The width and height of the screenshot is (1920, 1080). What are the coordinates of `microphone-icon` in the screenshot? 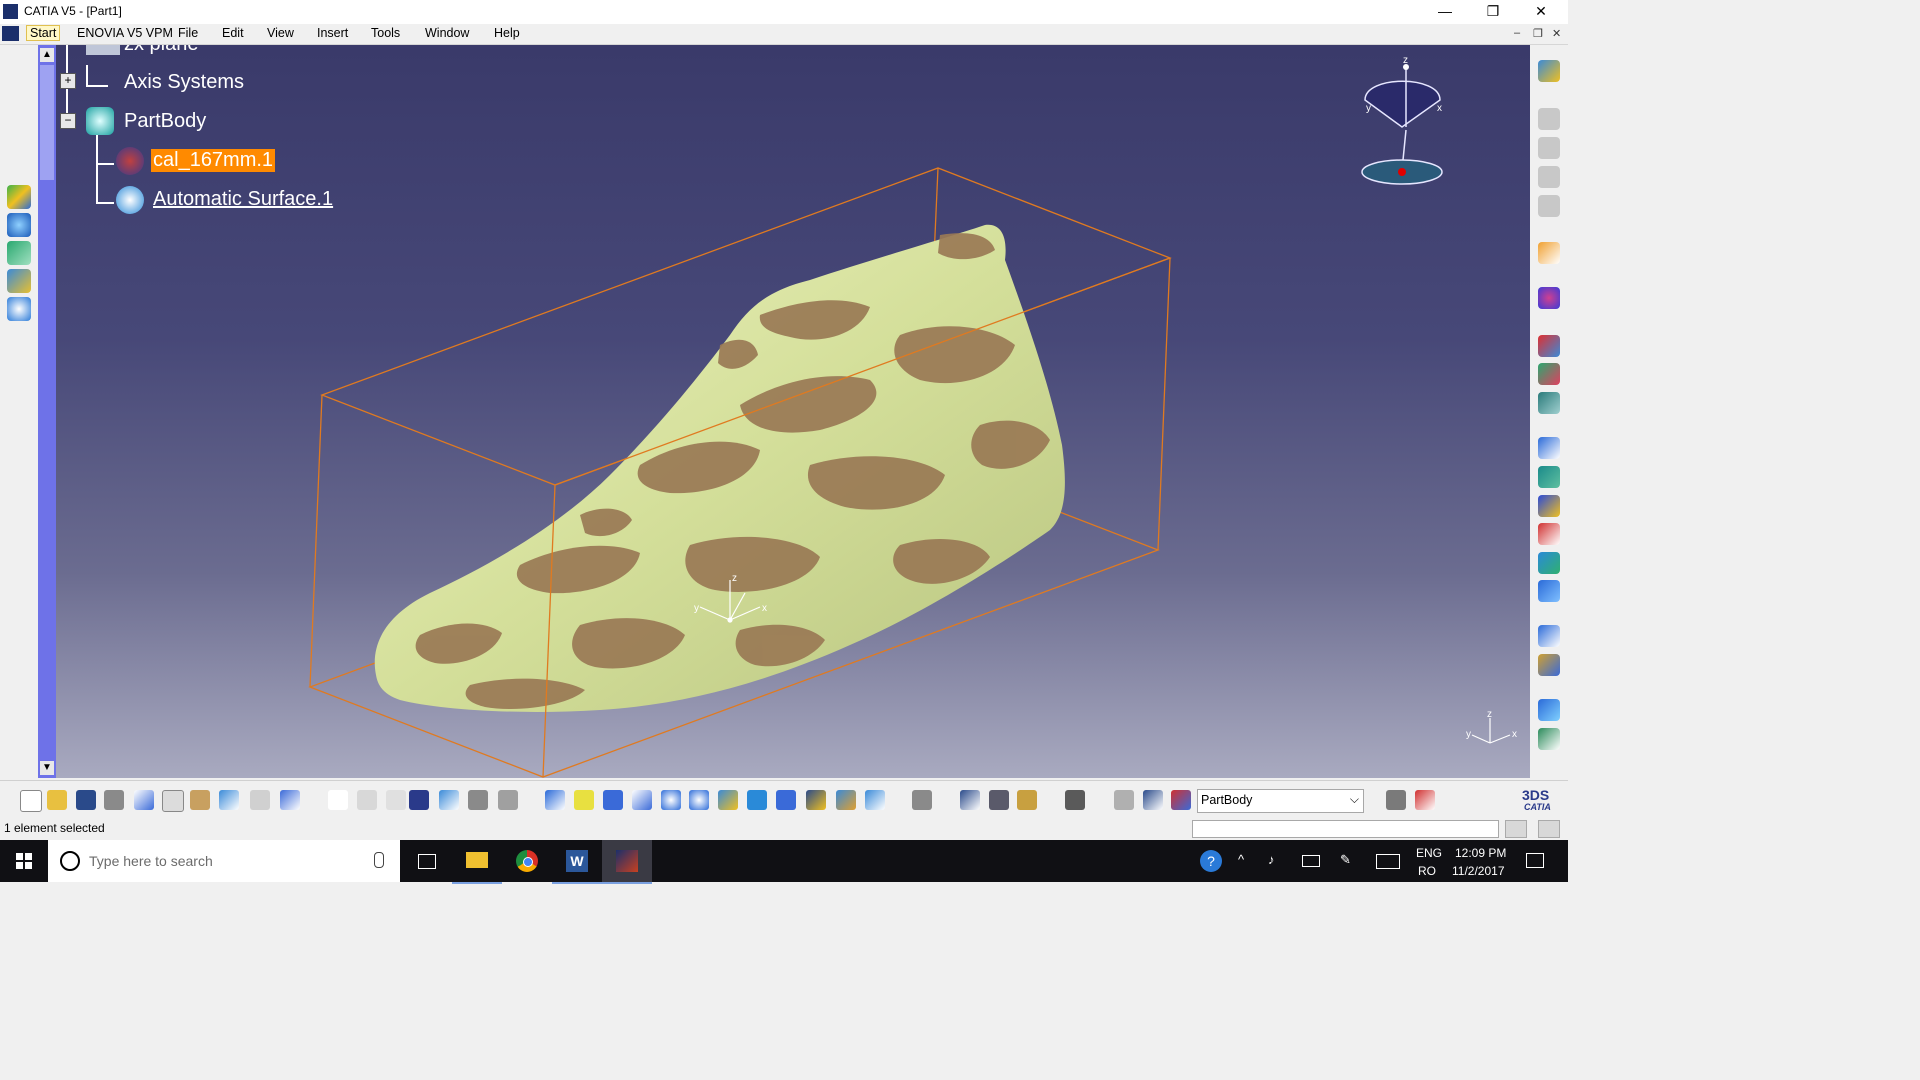 It's located at (379, 860).